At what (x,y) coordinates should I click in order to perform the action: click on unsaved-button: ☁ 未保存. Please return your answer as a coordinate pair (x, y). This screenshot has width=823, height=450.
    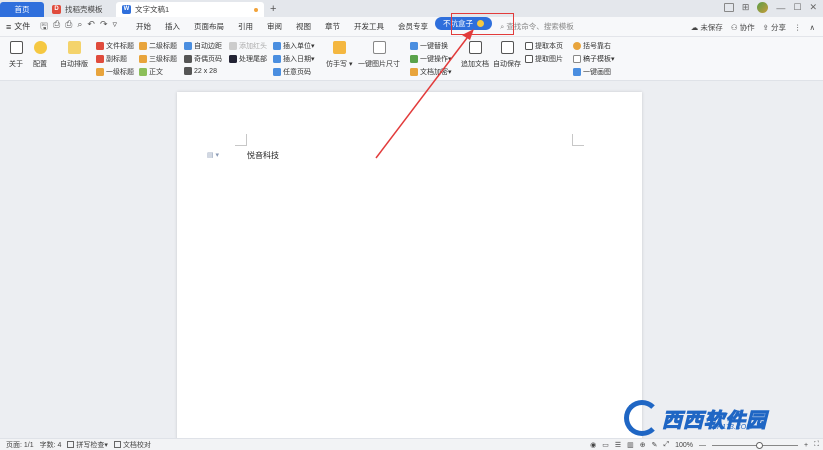
    Looking at the image, I should click on (707, 27).